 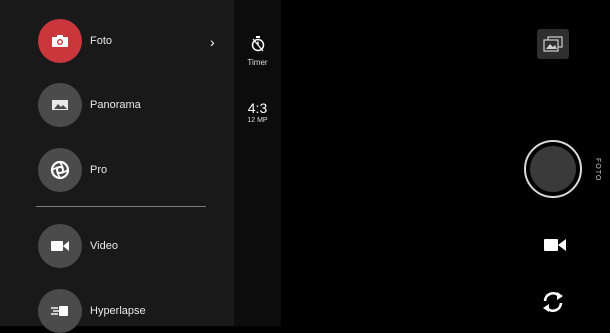 I want to click on mode-item-video: Video, so click(x=78, y=246).